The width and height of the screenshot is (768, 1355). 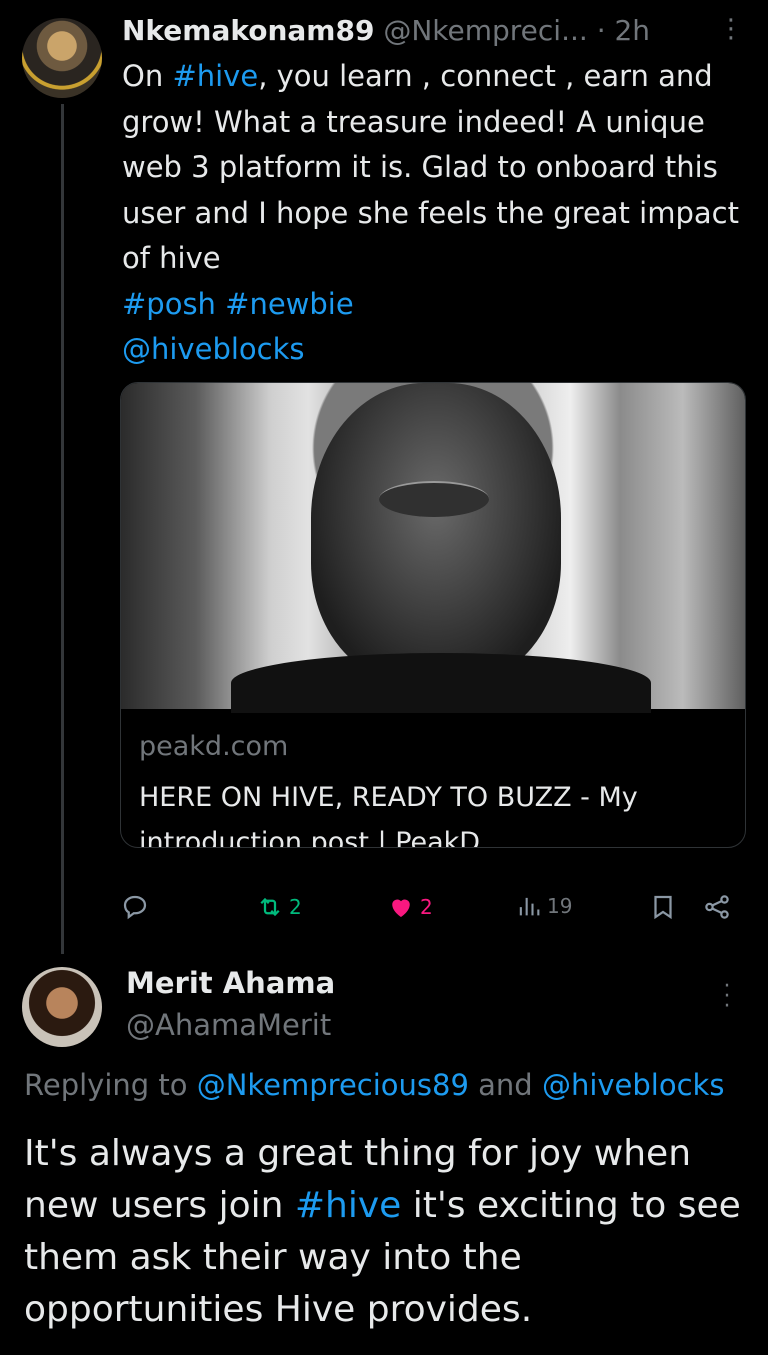 I want to click on reply-author-name: Merit Ahama, so click(x=230, y=983).